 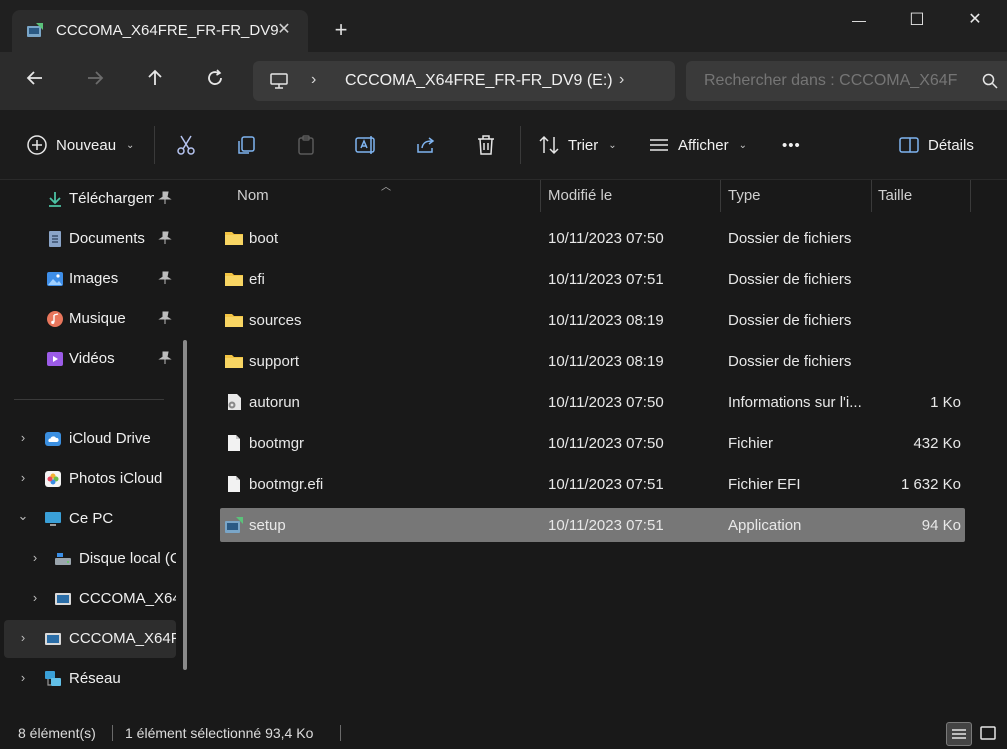 I want to click on file-type: Fichier EFI, so click(x=764, y=484).